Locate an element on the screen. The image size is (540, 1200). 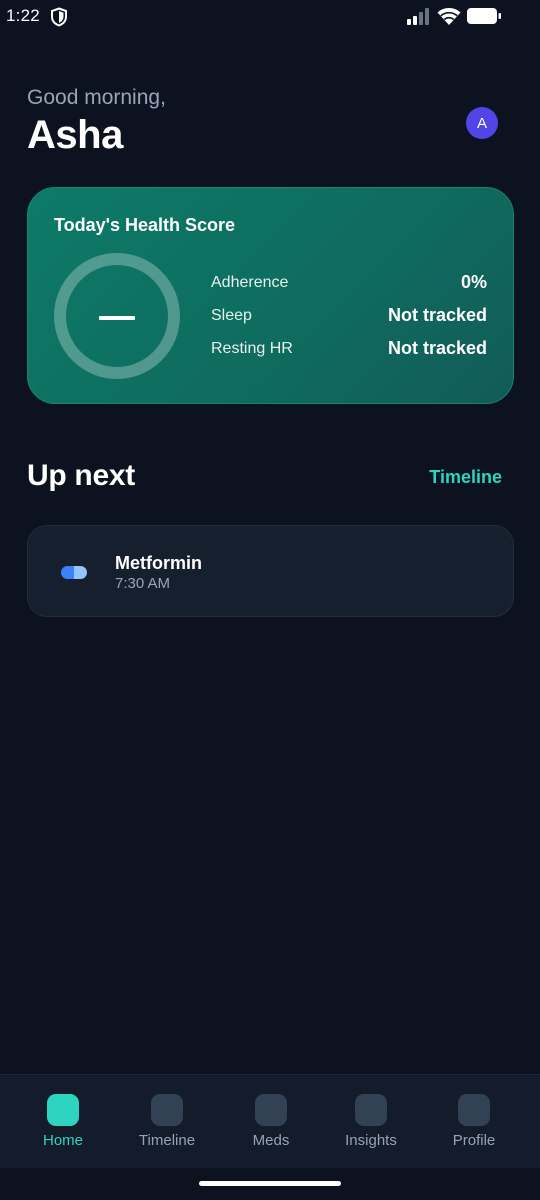
nav-label-timeline: Timeline is located at coordinates (167, 1140).